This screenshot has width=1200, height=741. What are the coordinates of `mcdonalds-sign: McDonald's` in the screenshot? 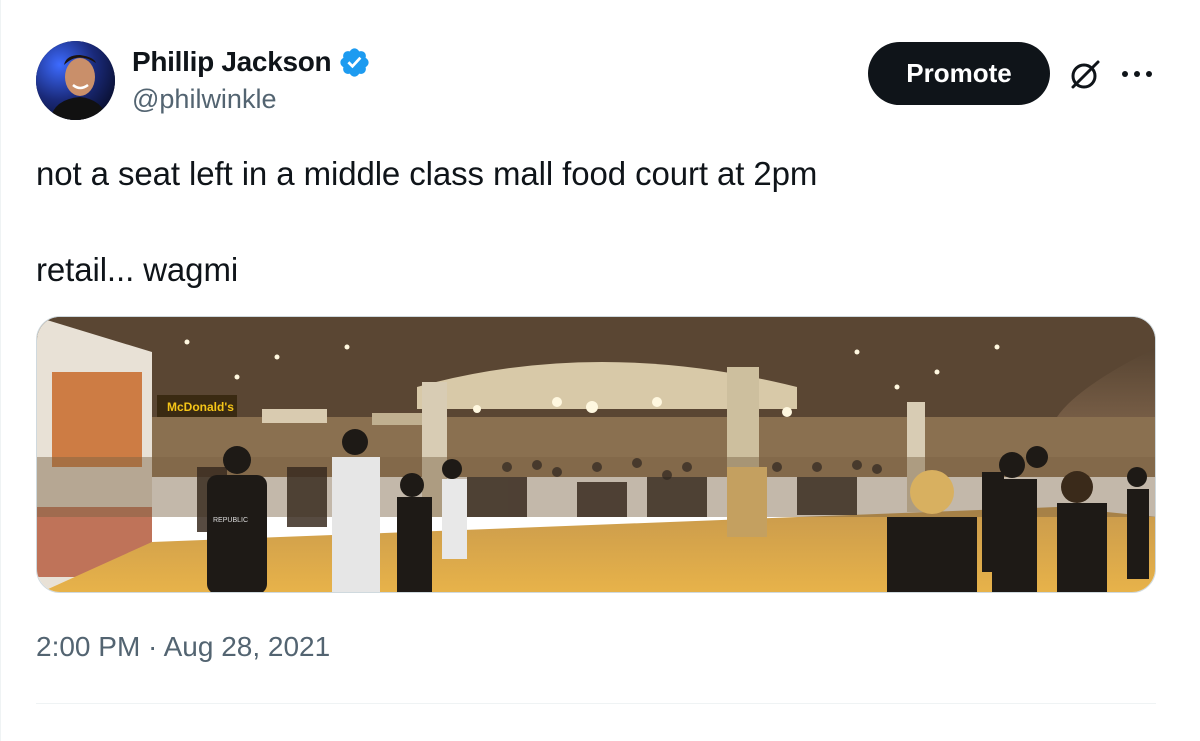 It's located at (200, 407).